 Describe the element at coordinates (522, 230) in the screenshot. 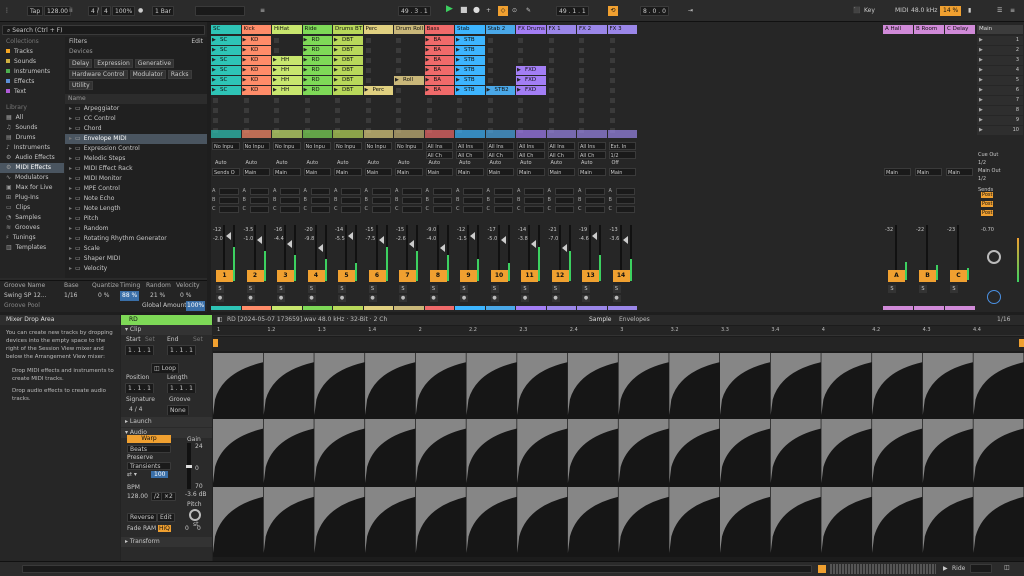

I see `volume-field: -14` at that location.